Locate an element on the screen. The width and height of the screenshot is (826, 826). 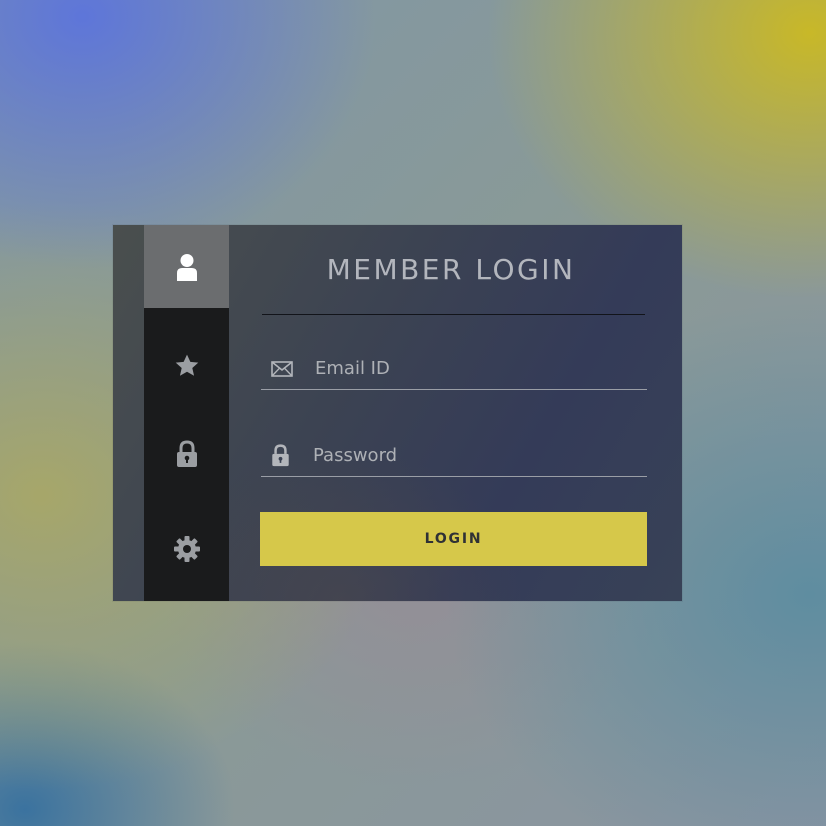
rail-item-favorites is located at coordinates (186, 366).